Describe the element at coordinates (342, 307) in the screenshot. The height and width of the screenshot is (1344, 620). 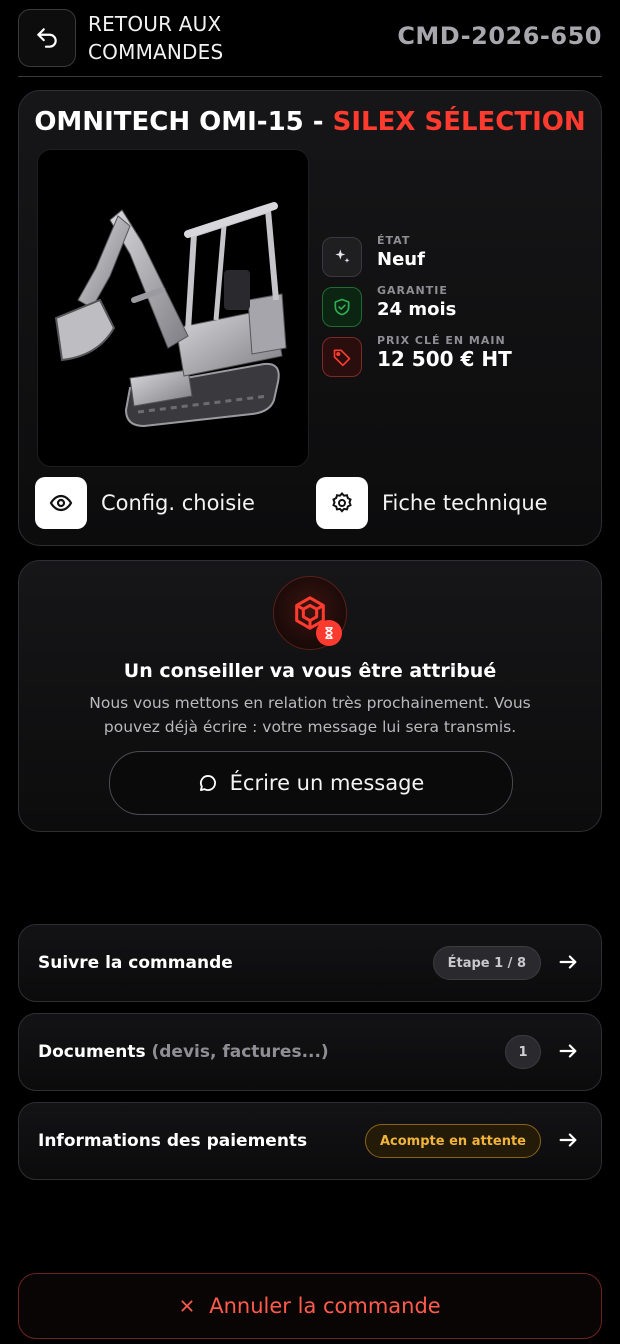
I see `shield-check-icon` at that location.